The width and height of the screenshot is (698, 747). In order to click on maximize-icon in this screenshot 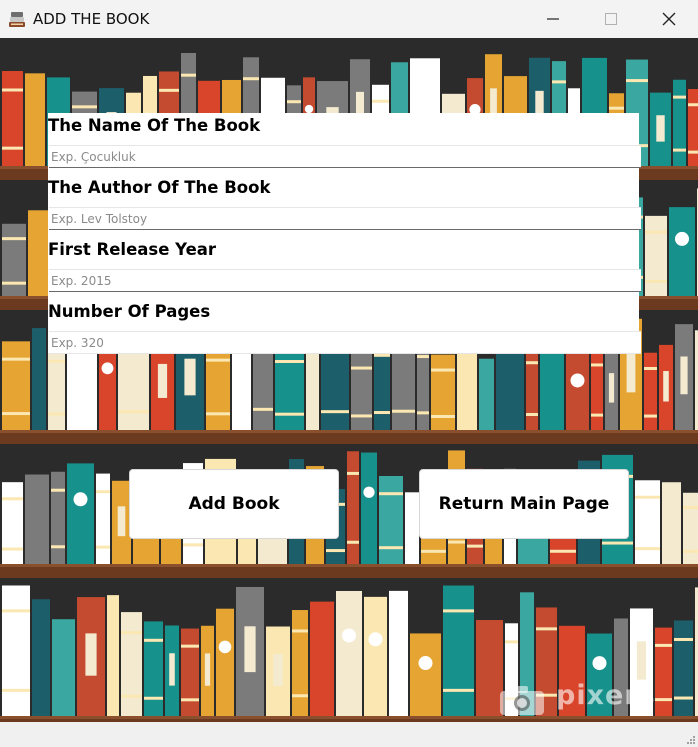, I will do `click(611, 19)`.